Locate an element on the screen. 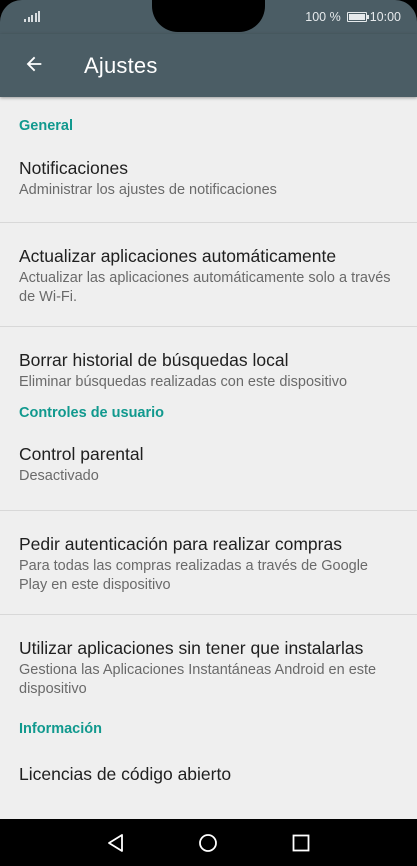 This screenshot has width=417, height=866. back-button is located at coordinates (34, 64).